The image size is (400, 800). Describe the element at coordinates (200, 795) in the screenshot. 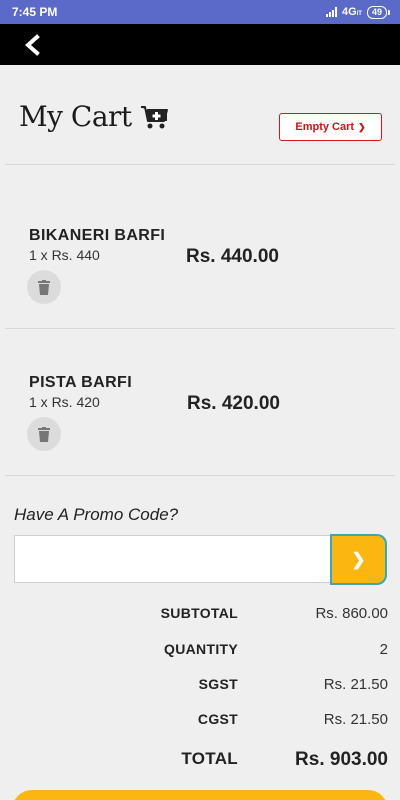

I see `checkout-button` at that location.